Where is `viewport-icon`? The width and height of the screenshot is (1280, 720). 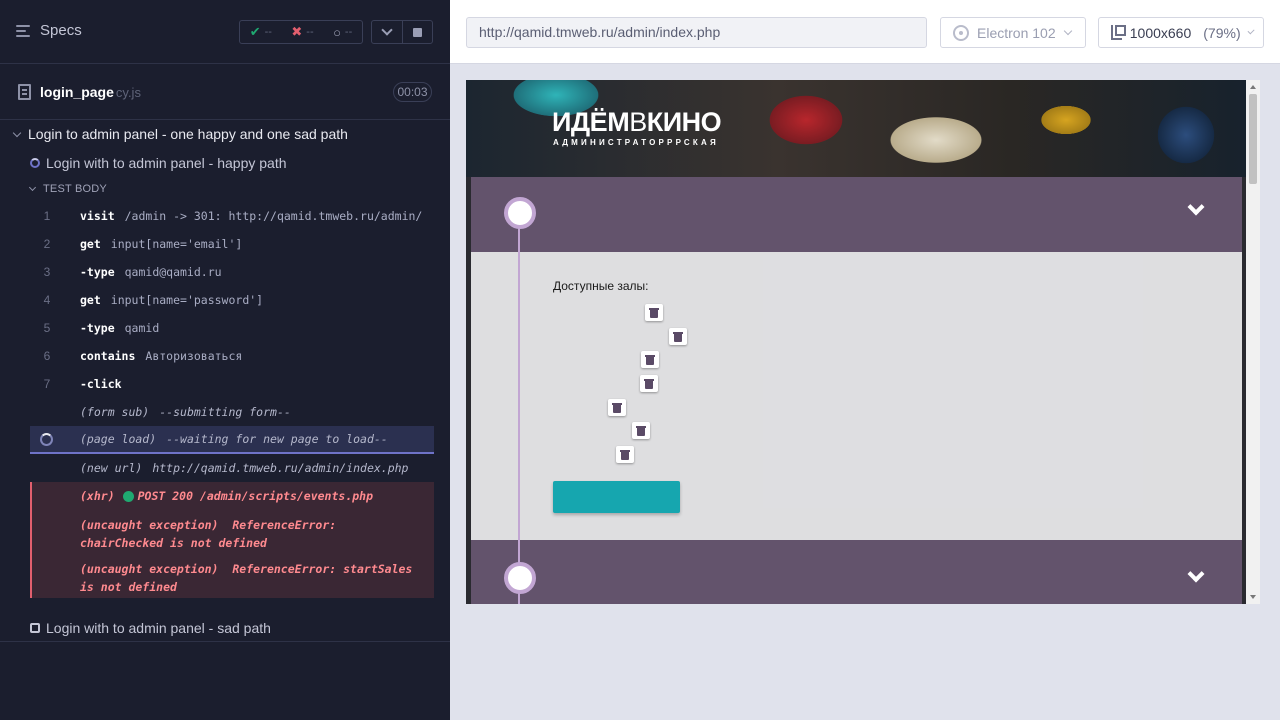
viewport-icon is located at coordinates (1118, 32).